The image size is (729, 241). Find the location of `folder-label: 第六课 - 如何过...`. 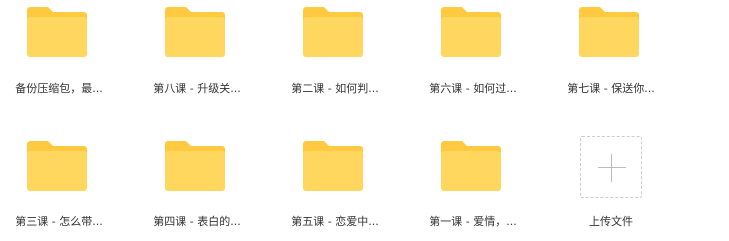

folder-label: 第六课 - 如何过... is located at coordinates (473, 88).